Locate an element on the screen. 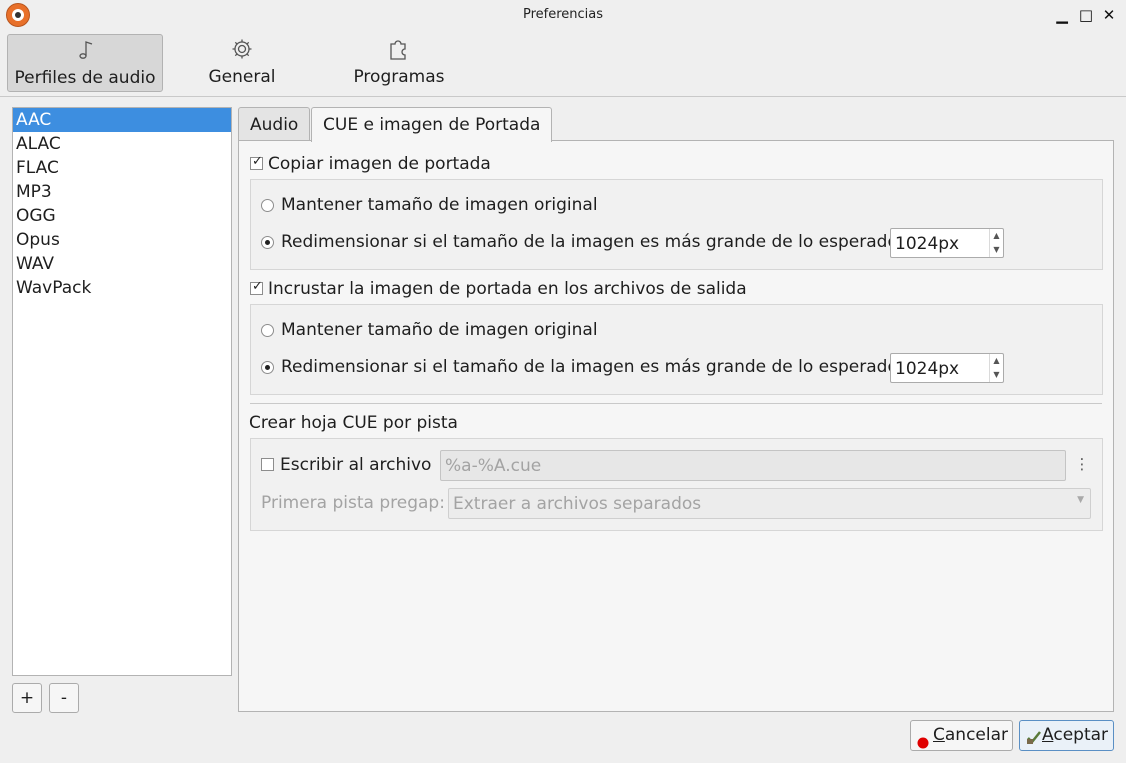  close-button: ✕ is located at coordinates (1109, 15).